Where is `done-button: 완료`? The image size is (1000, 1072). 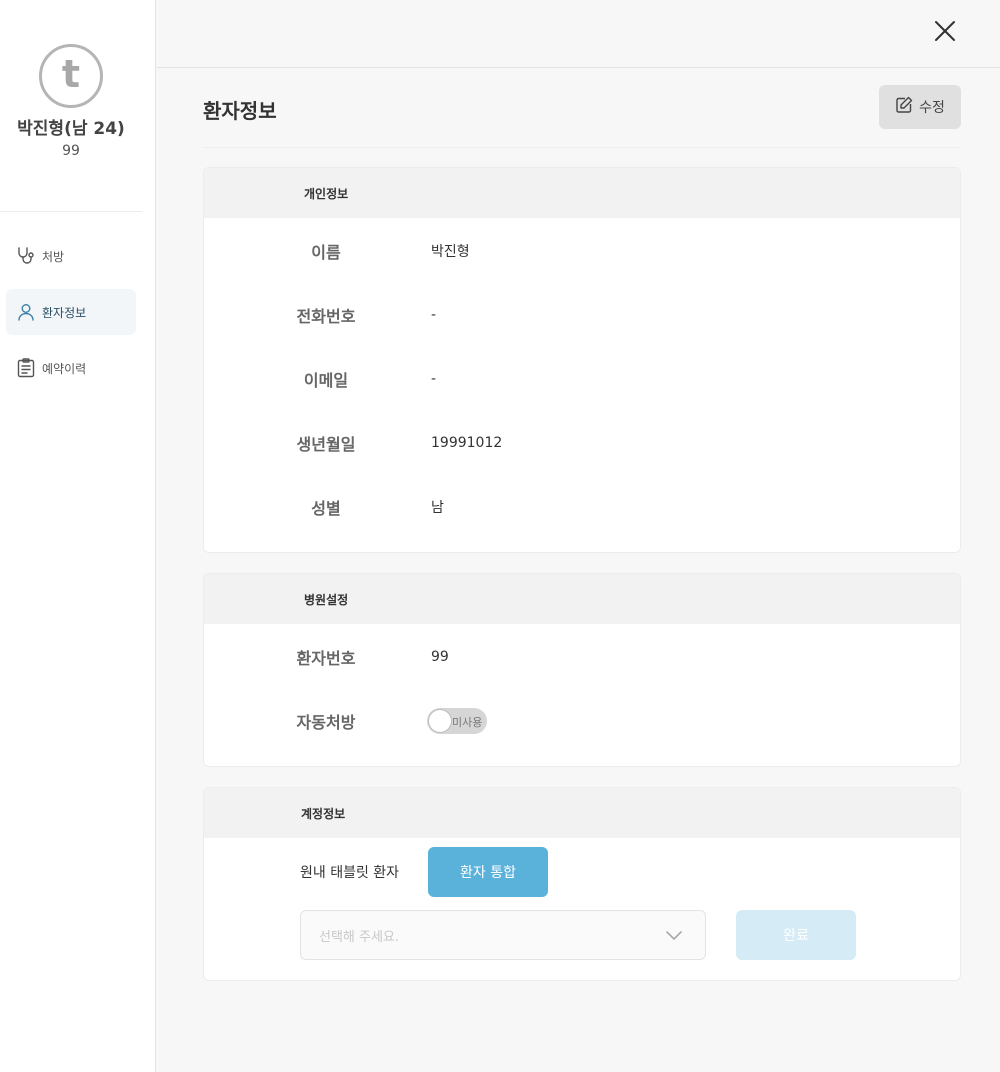
done-button: 완료 is located at coordinates (796, 935).